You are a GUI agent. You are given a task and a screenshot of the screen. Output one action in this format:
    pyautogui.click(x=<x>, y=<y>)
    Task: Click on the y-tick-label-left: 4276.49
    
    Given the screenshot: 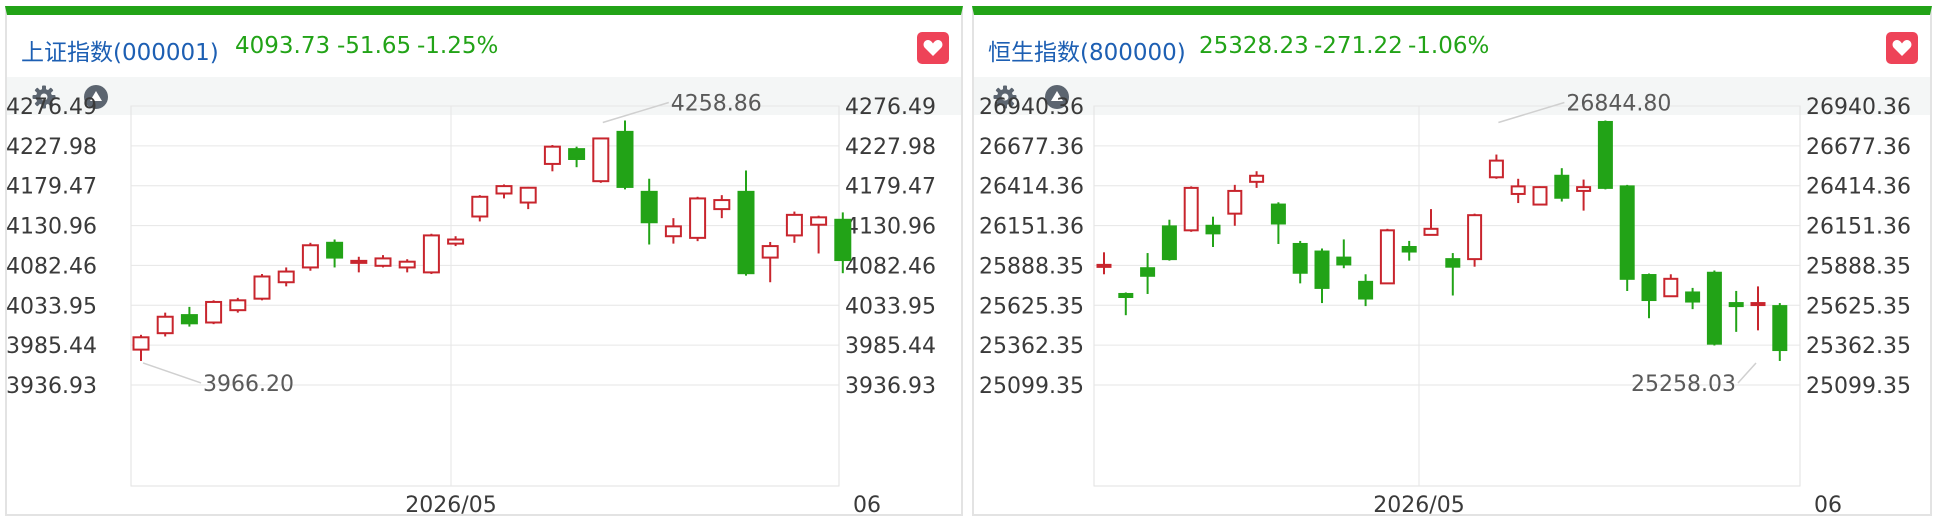 What is the action you would take?
    pyautogui.click(x=52, y=107)
    